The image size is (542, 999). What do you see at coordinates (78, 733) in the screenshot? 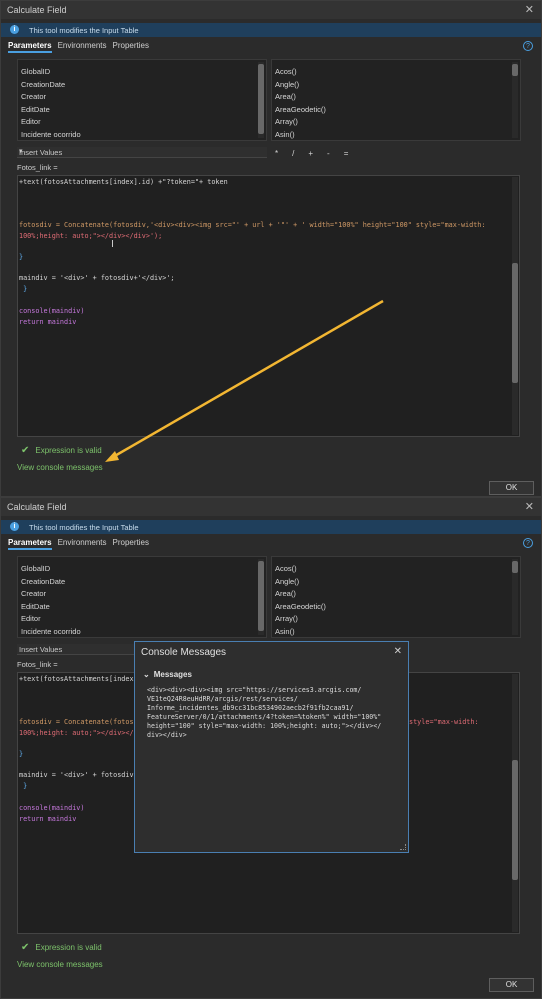
I see `code-line: 100%;height: auto;"></div></d` at bounding box center [78, 733].